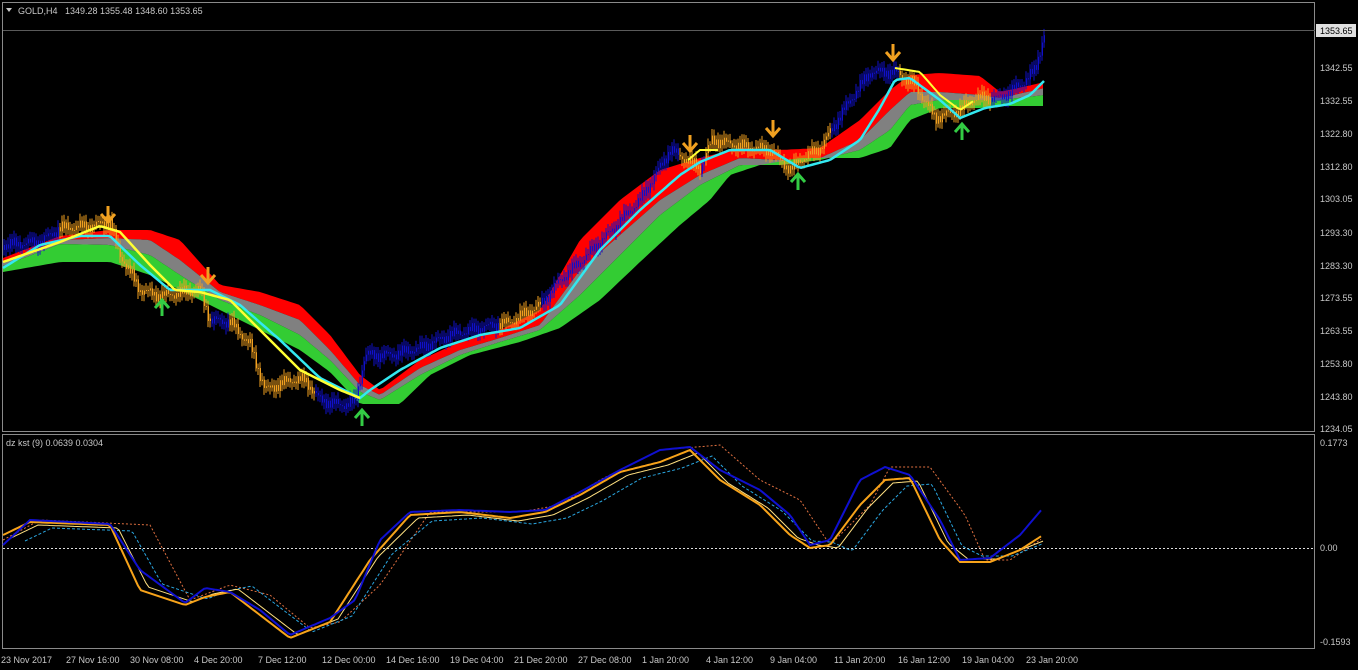  What do you see at coordinates (690, 144) in the screenshot?
I see `arrow-down-icon` at bounding box center [690, 144].